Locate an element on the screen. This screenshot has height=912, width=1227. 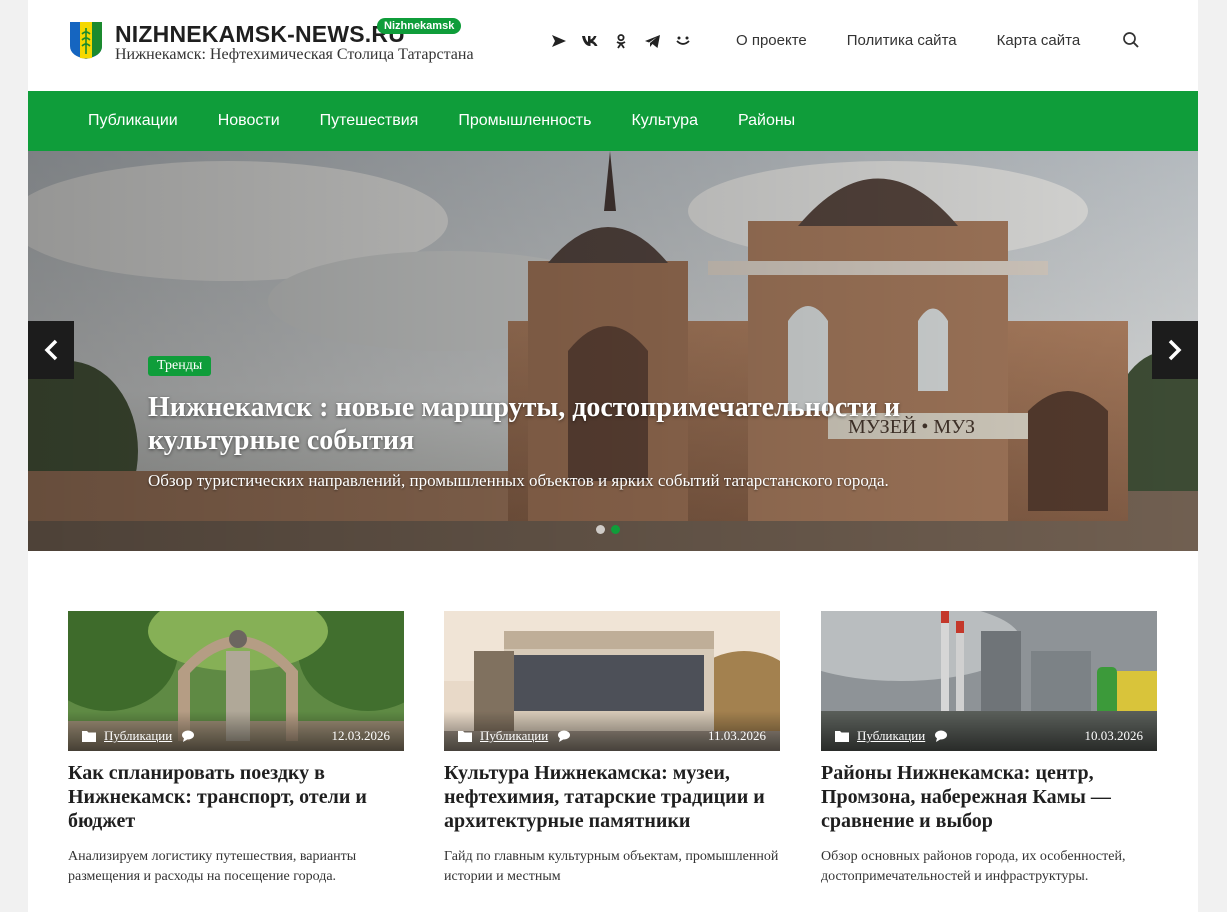
topnav-about-link: О проекте is located at coordinates (771, 41).